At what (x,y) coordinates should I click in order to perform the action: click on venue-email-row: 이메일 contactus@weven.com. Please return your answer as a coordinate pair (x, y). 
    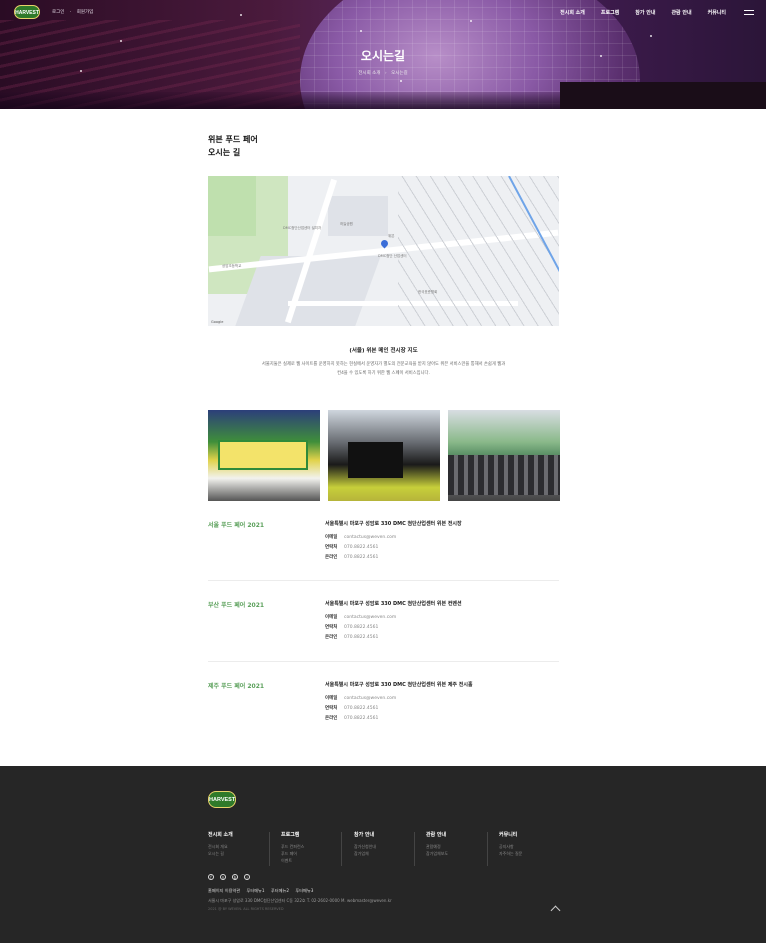
    Looking at the image, I should click on (360, 537).